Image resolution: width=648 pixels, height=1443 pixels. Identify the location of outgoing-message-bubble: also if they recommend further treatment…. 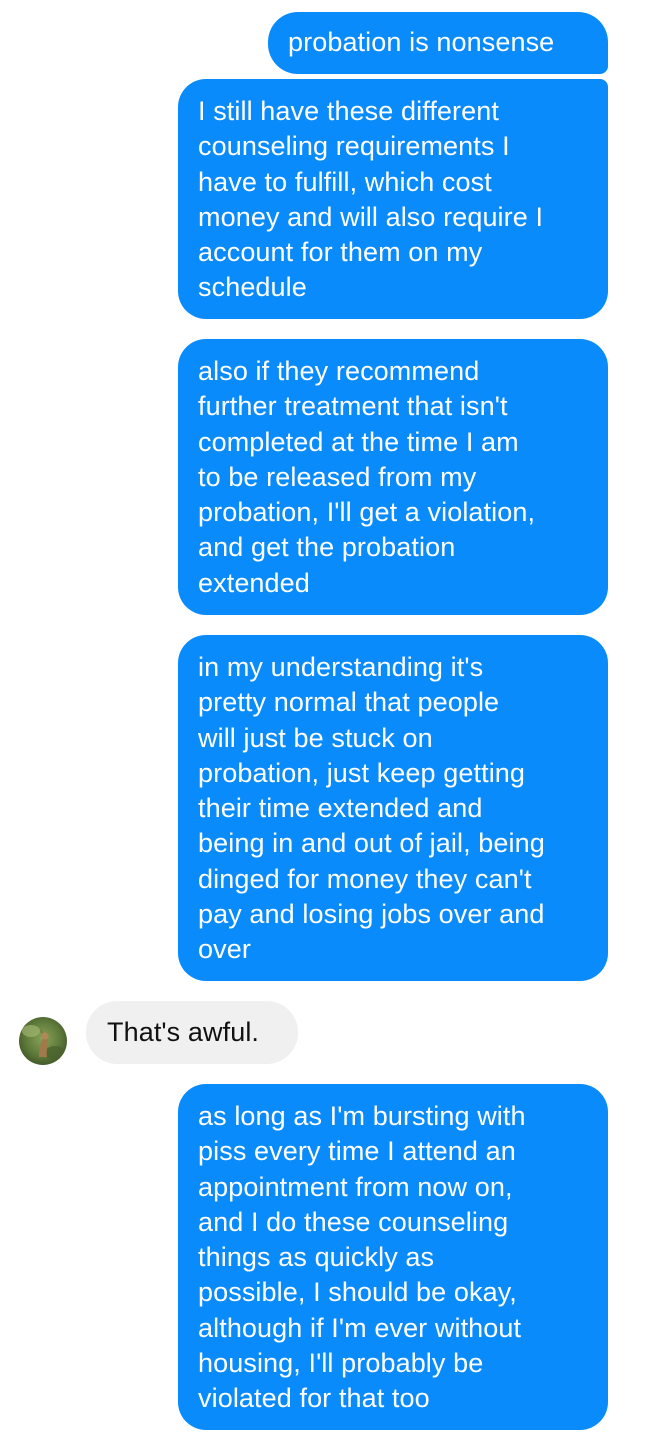
(393, 477).